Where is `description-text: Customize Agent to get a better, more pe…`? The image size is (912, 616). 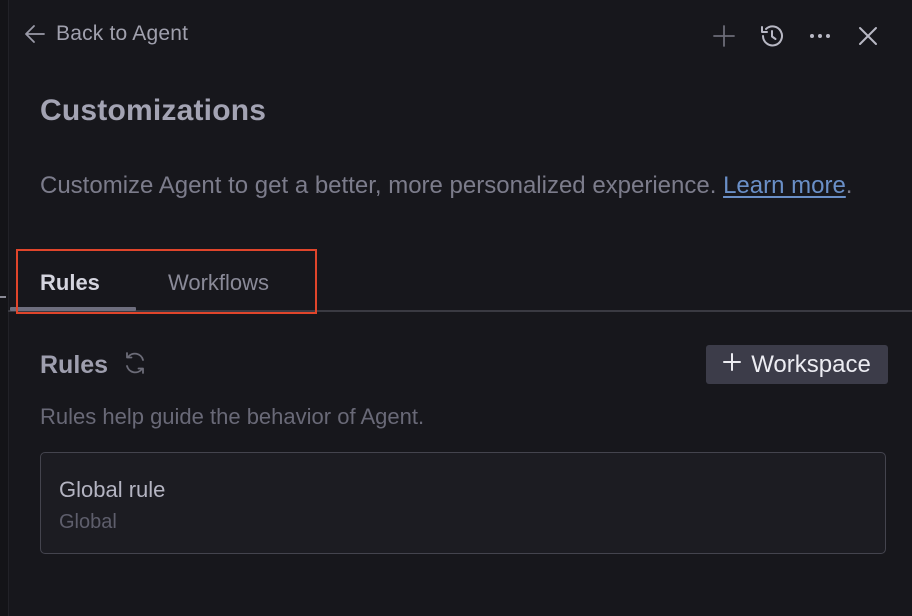 description-text: Customize Agent to get a better, more pe… is located at coordinates (382, 185).